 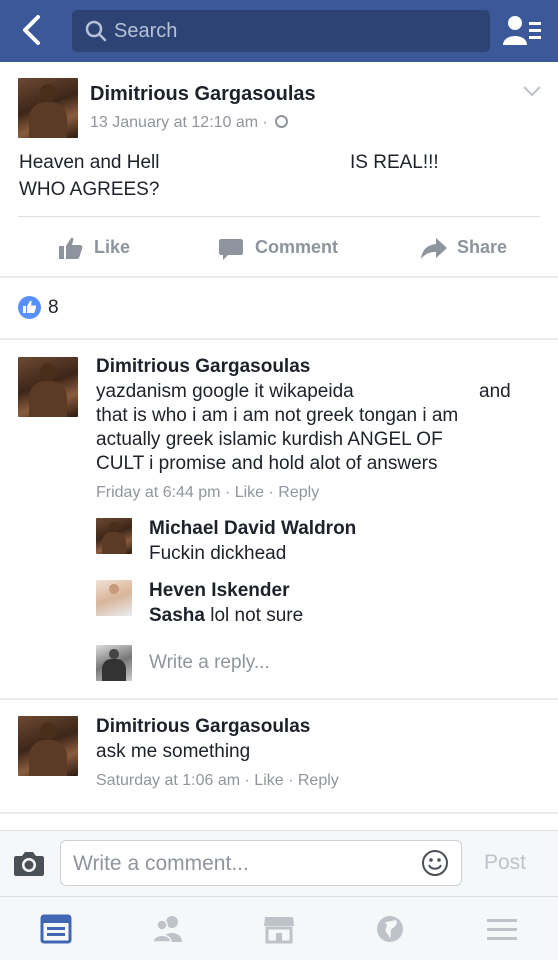 What do you see at coordinates (495, 391) in the screenshot?
I see `comment-text: and` at bounding box center [495, 391].